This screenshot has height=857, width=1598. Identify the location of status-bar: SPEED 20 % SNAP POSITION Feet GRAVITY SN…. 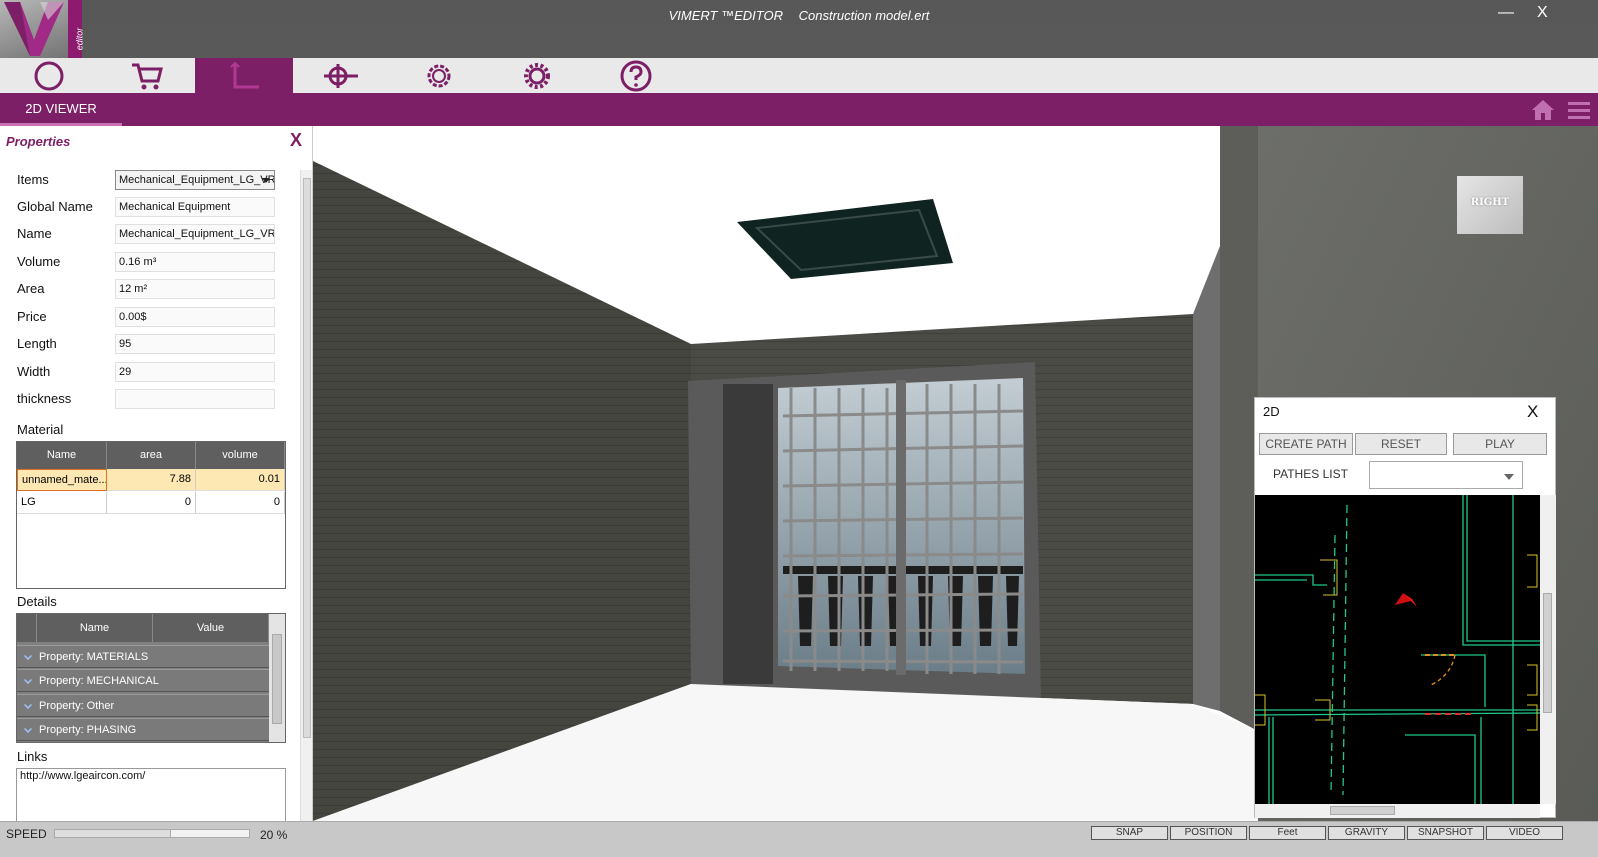
(799, 839).